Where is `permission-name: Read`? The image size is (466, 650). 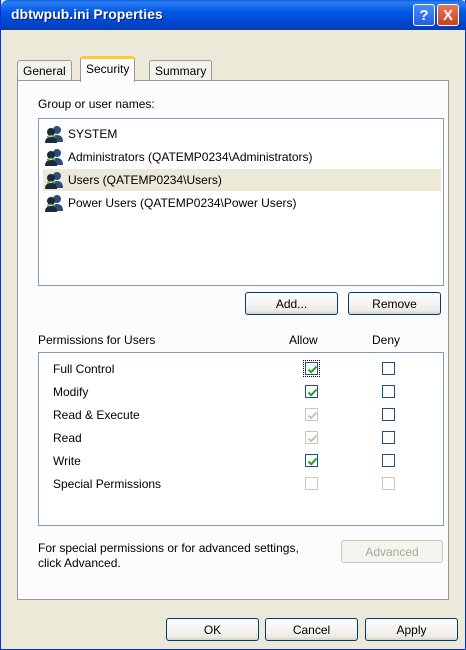 permission-name: Read is located at coordinates (67, 438).